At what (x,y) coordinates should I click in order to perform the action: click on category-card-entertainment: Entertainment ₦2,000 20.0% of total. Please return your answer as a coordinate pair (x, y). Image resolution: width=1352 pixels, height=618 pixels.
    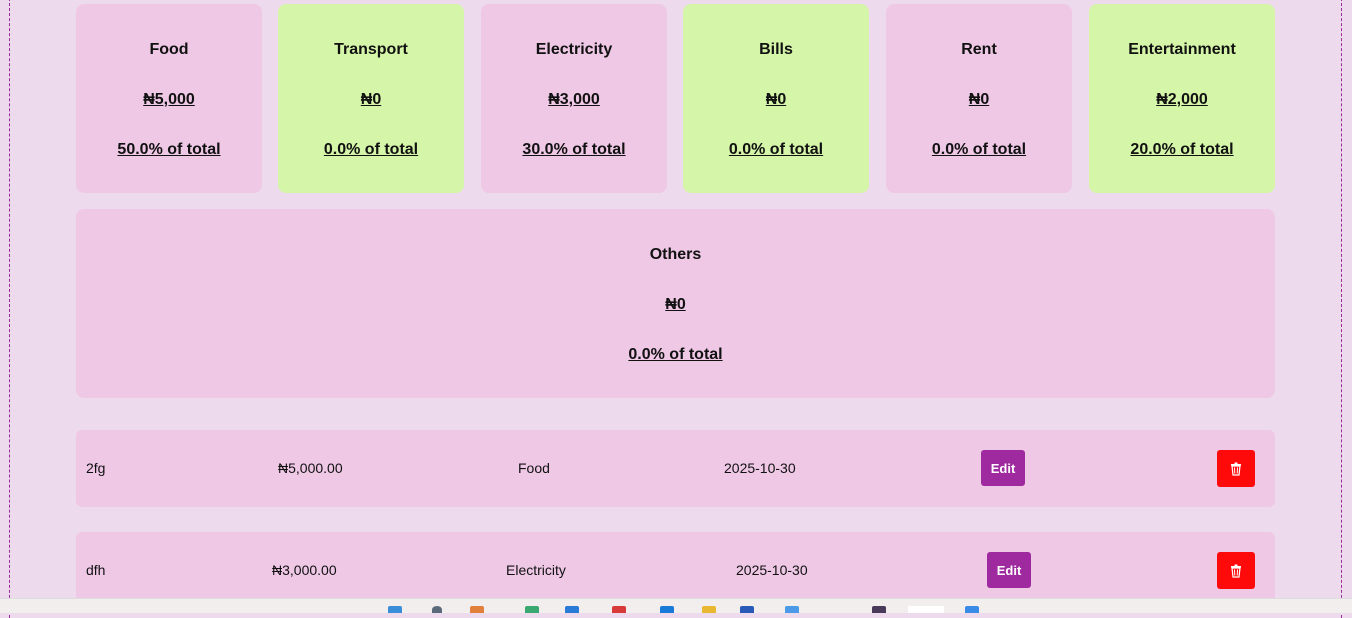
    Looking at the image, I should click on (1182, 98).